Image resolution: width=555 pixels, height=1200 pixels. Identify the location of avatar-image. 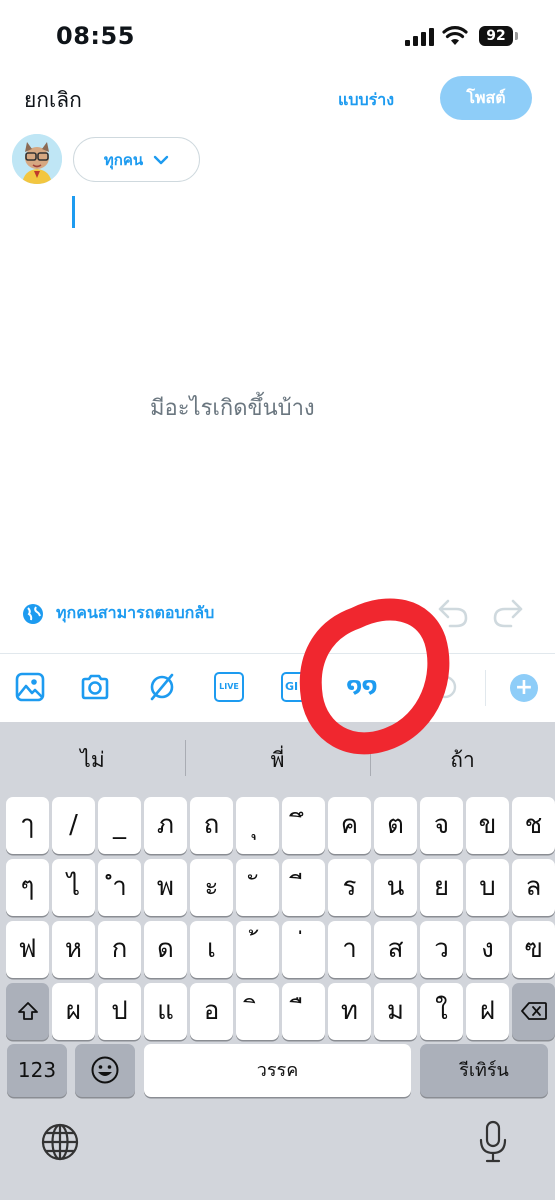
(37, 159).